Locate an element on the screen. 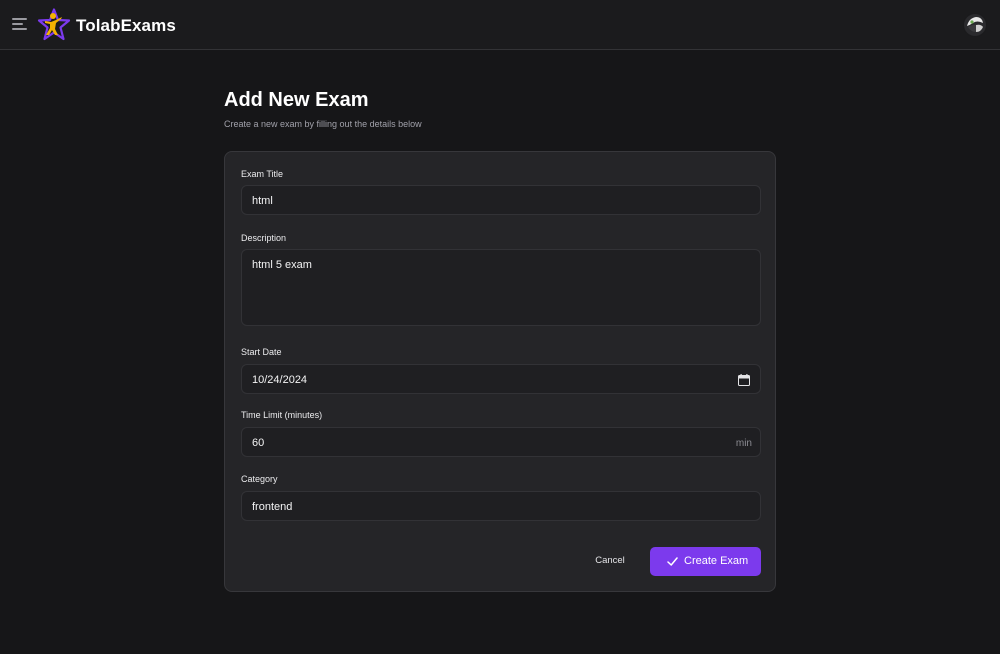 The height and width of the screenshot is (654, 1000). user-avatar is located at coordinates (975, 25).